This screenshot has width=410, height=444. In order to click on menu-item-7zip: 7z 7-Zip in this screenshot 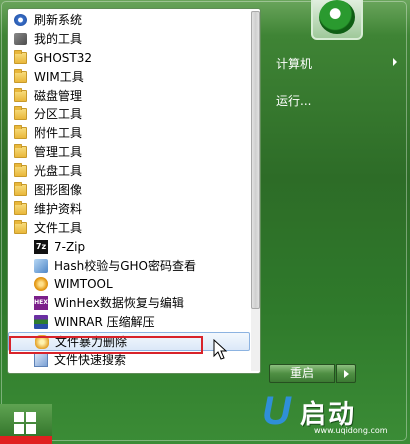, I will do `click(129, 247)`.